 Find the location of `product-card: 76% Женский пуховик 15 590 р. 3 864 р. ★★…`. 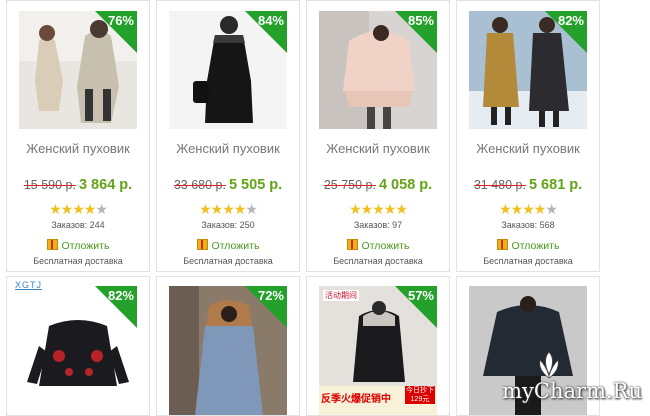

product-card: 76% Женский пуховик 15 590 р. 3 864 р. ★★… is located at coordinates (78, 136).